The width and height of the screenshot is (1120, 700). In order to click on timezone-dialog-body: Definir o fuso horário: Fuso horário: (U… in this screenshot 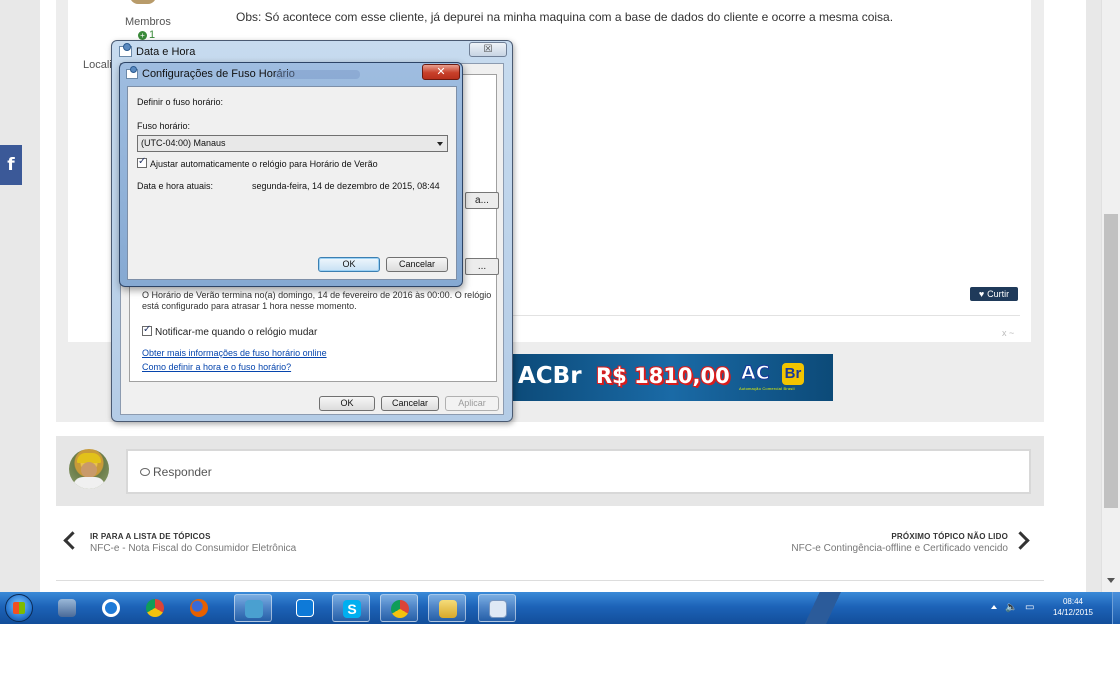, I will do `click(292, 183)`.